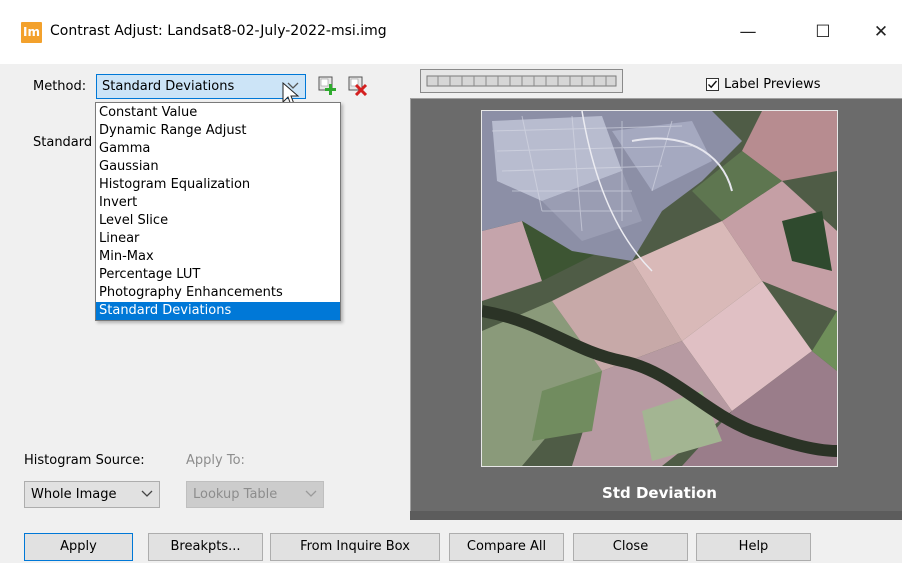 The width and height of the screenshot is (902, 563). What do you see at coordinates (880, 32) in the screenshot?
I see `close-window-button: ✕` at bounding box center [880, 32].